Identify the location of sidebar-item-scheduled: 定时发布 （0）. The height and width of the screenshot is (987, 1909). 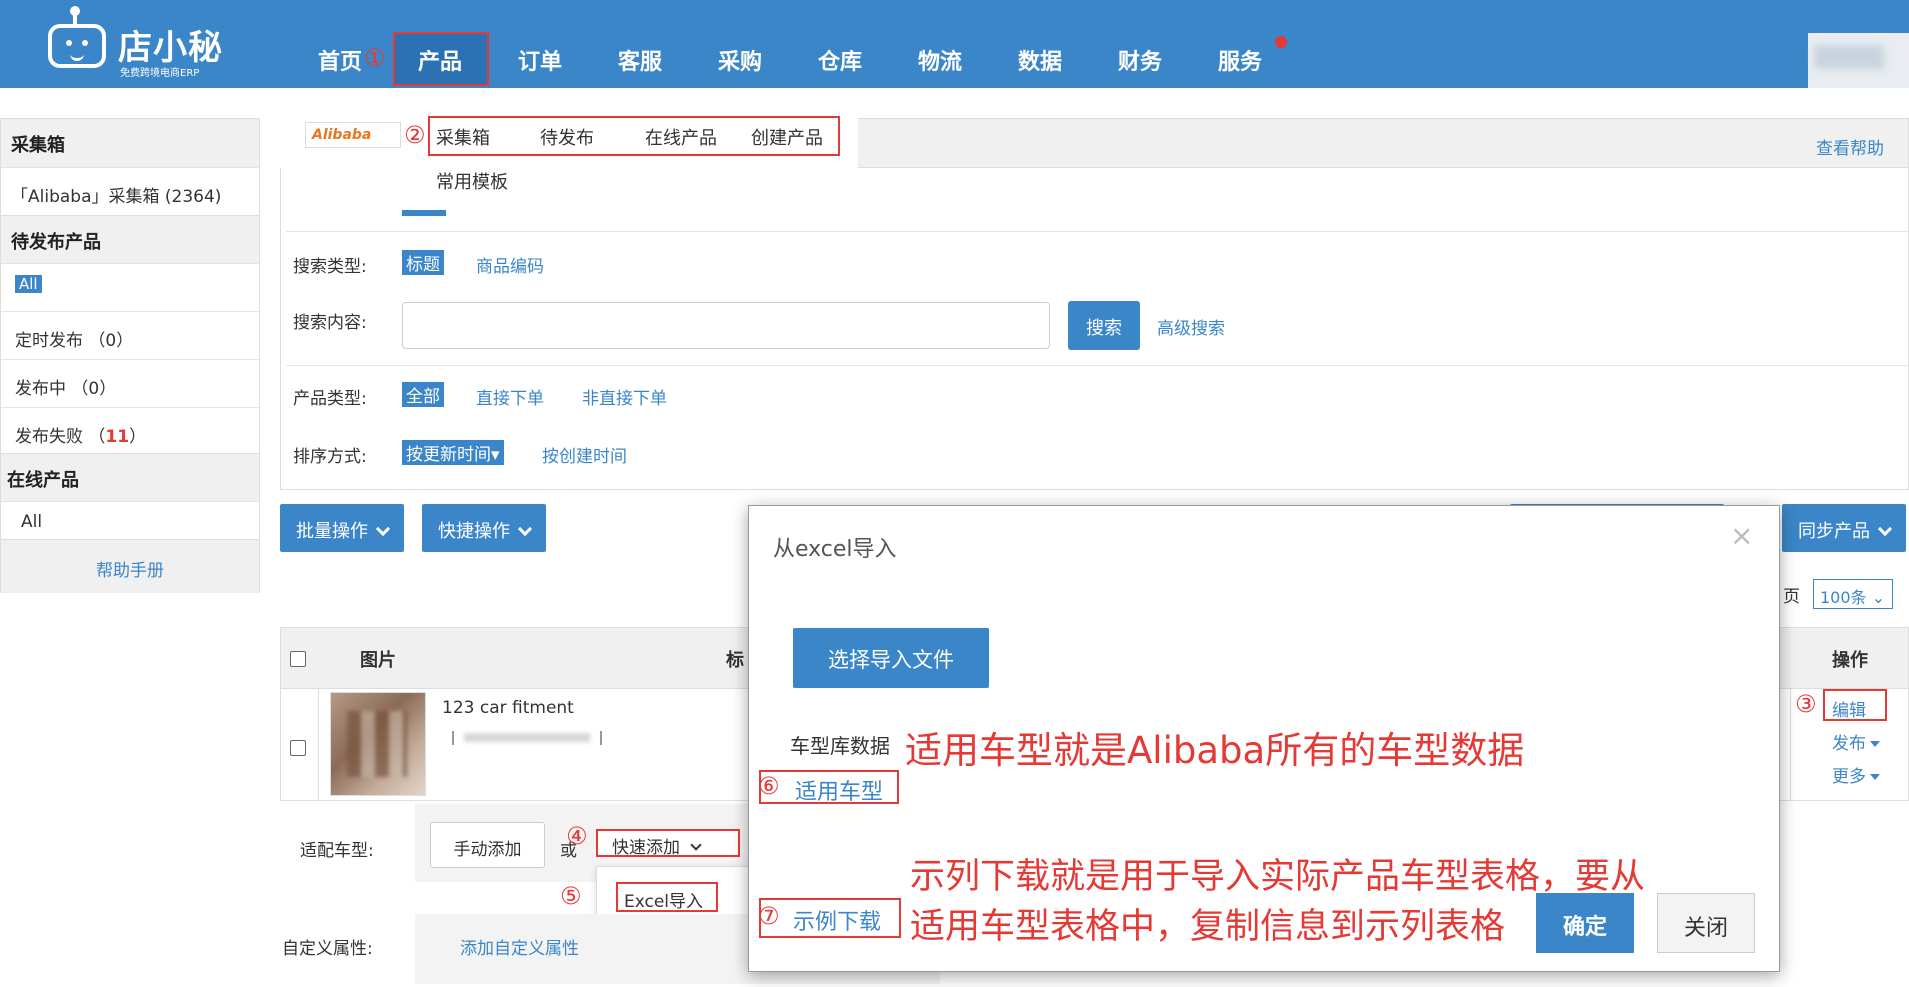
(130, 335).